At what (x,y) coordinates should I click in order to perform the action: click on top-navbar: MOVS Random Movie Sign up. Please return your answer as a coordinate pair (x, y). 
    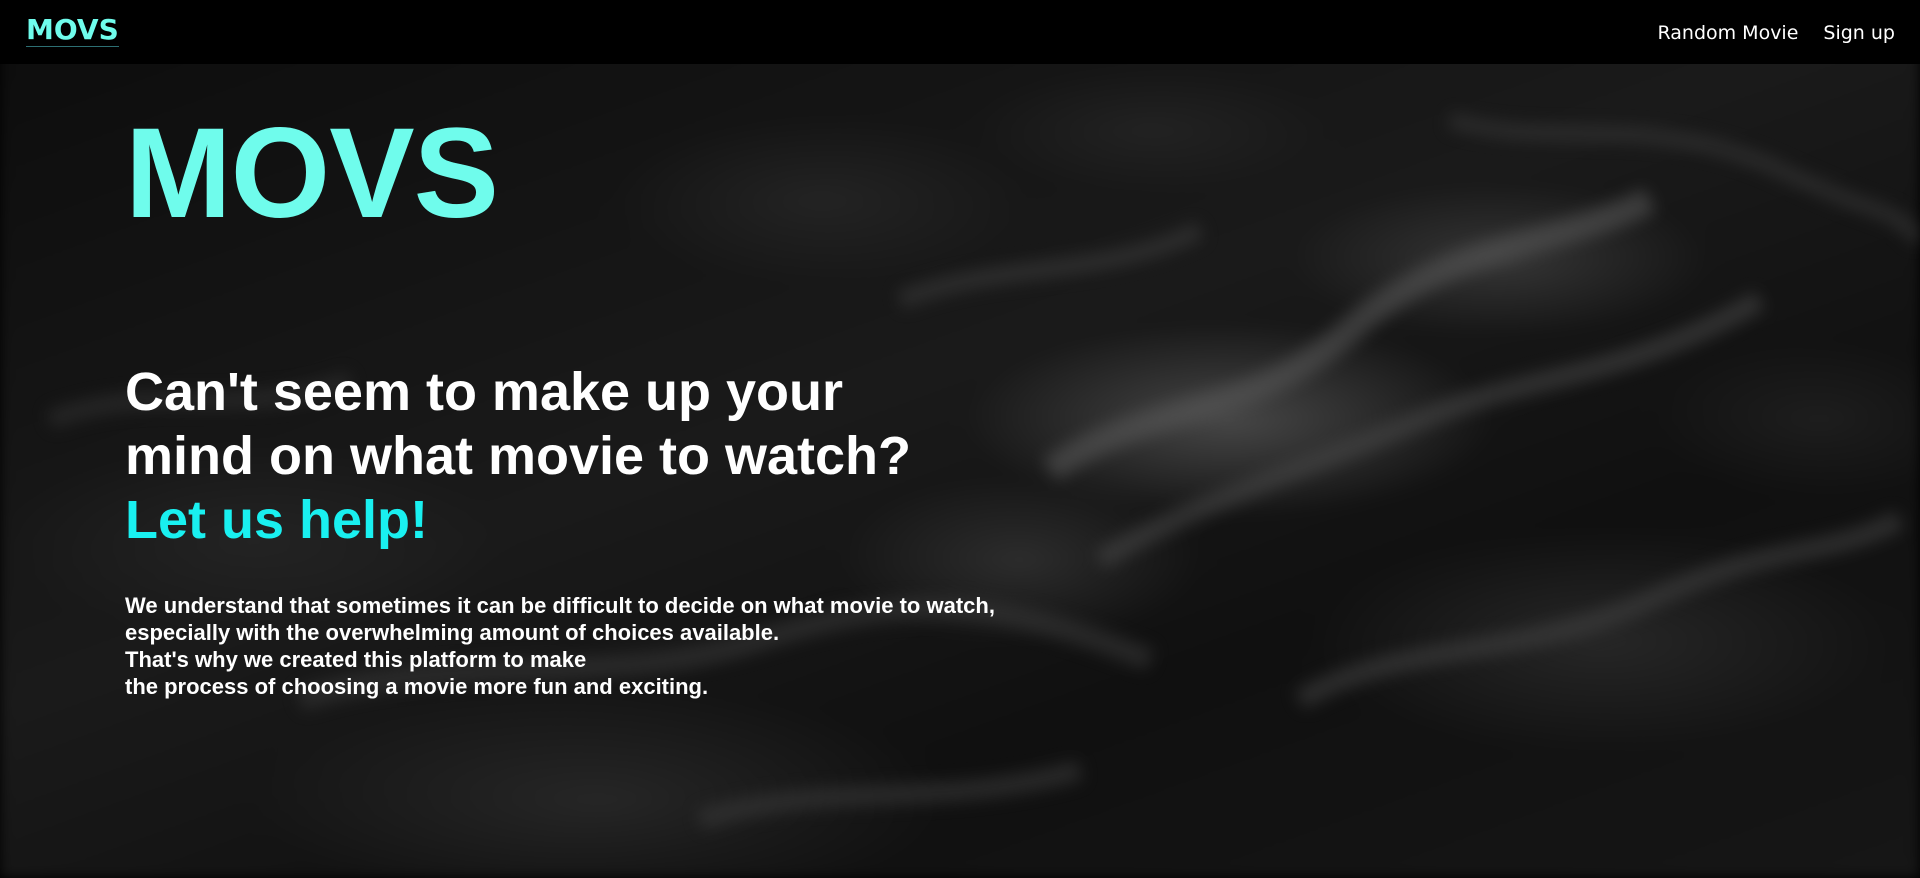
    Looking at the image, I should click on (960, 32).